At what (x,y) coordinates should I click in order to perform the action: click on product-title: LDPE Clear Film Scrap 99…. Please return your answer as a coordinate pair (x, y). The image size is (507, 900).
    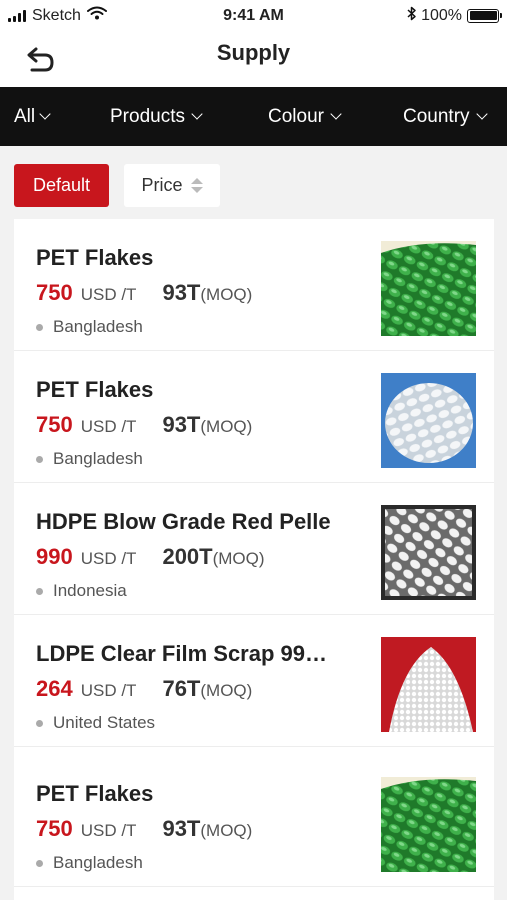
    Looking at the image, I should click on (181, 653).